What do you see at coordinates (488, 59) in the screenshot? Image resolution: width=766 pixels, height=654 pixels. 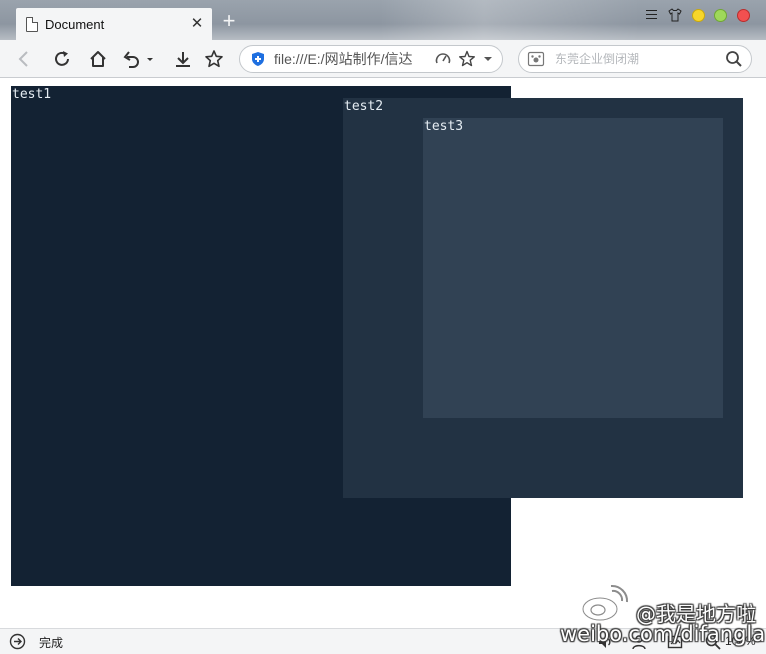 I see `address-dropdown-icon` at bounding box center [488, 59].